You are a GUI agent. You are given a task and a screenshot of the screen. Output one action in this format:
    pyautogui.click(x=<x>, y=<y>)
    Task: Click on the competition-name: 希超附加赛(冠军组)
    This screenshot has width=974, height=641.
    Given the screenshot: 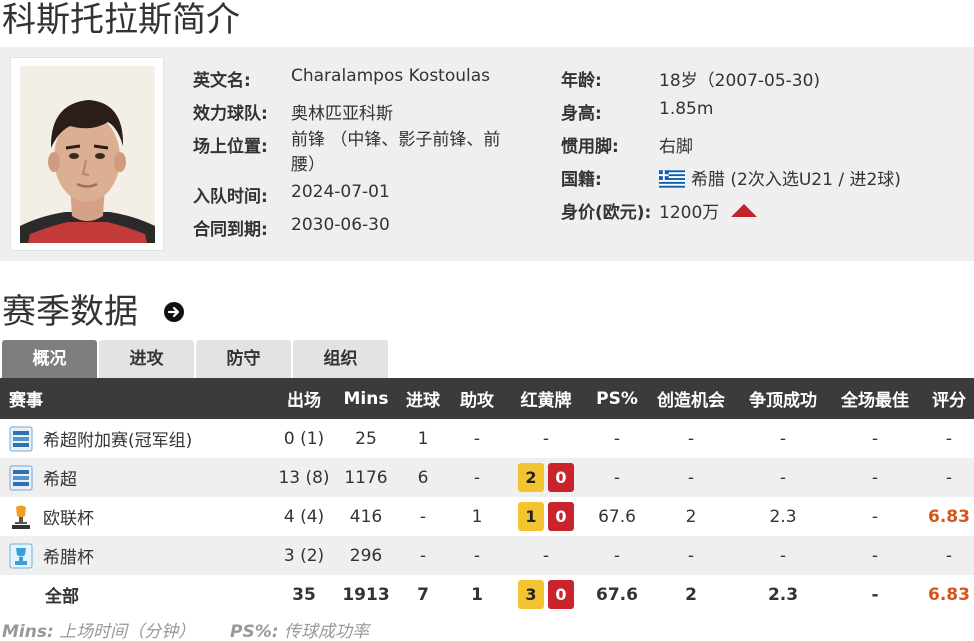 What is the action you would take?
    pyautogui.click(x=118, y=441)
    